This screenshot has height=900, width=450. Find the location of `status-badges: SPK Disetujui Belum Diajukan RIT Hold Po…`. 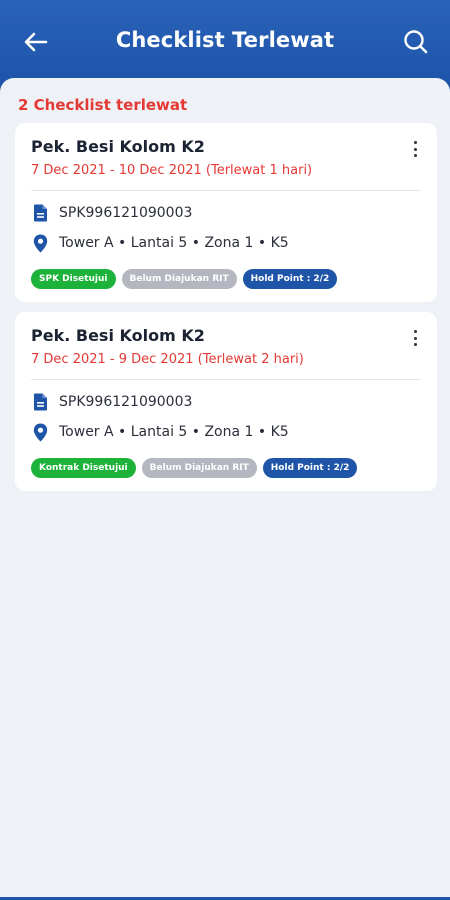

status-badges: SPK Disetujui Belum Diajukan RIT Hold Po… is located at coordinates (184, 279).